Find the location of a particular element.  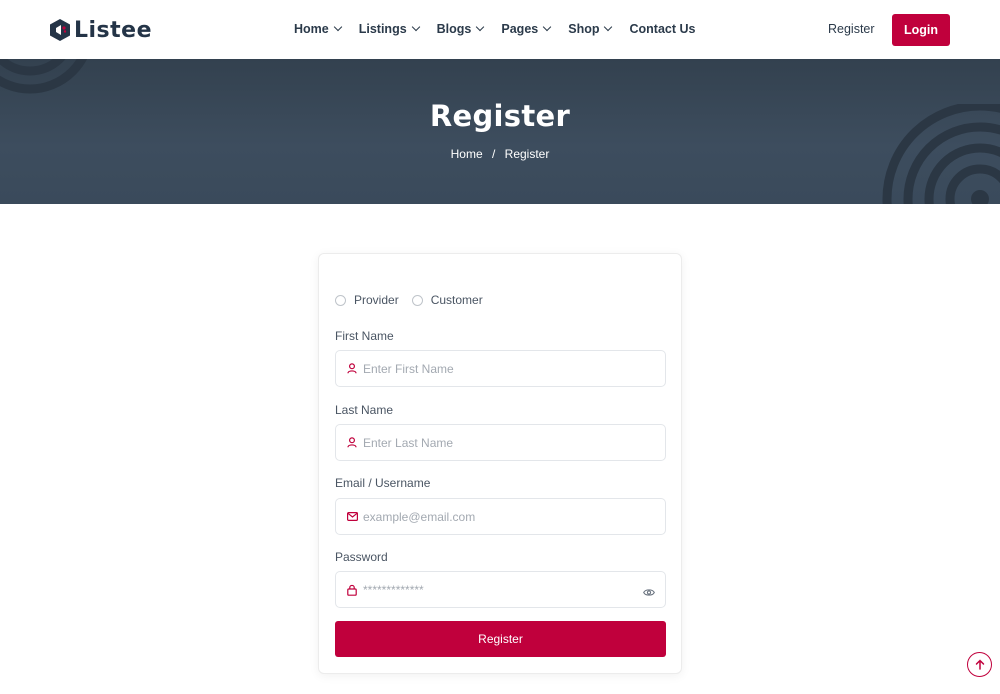

breadcrumb-home-link: Home is located at coordinates (467, 154).